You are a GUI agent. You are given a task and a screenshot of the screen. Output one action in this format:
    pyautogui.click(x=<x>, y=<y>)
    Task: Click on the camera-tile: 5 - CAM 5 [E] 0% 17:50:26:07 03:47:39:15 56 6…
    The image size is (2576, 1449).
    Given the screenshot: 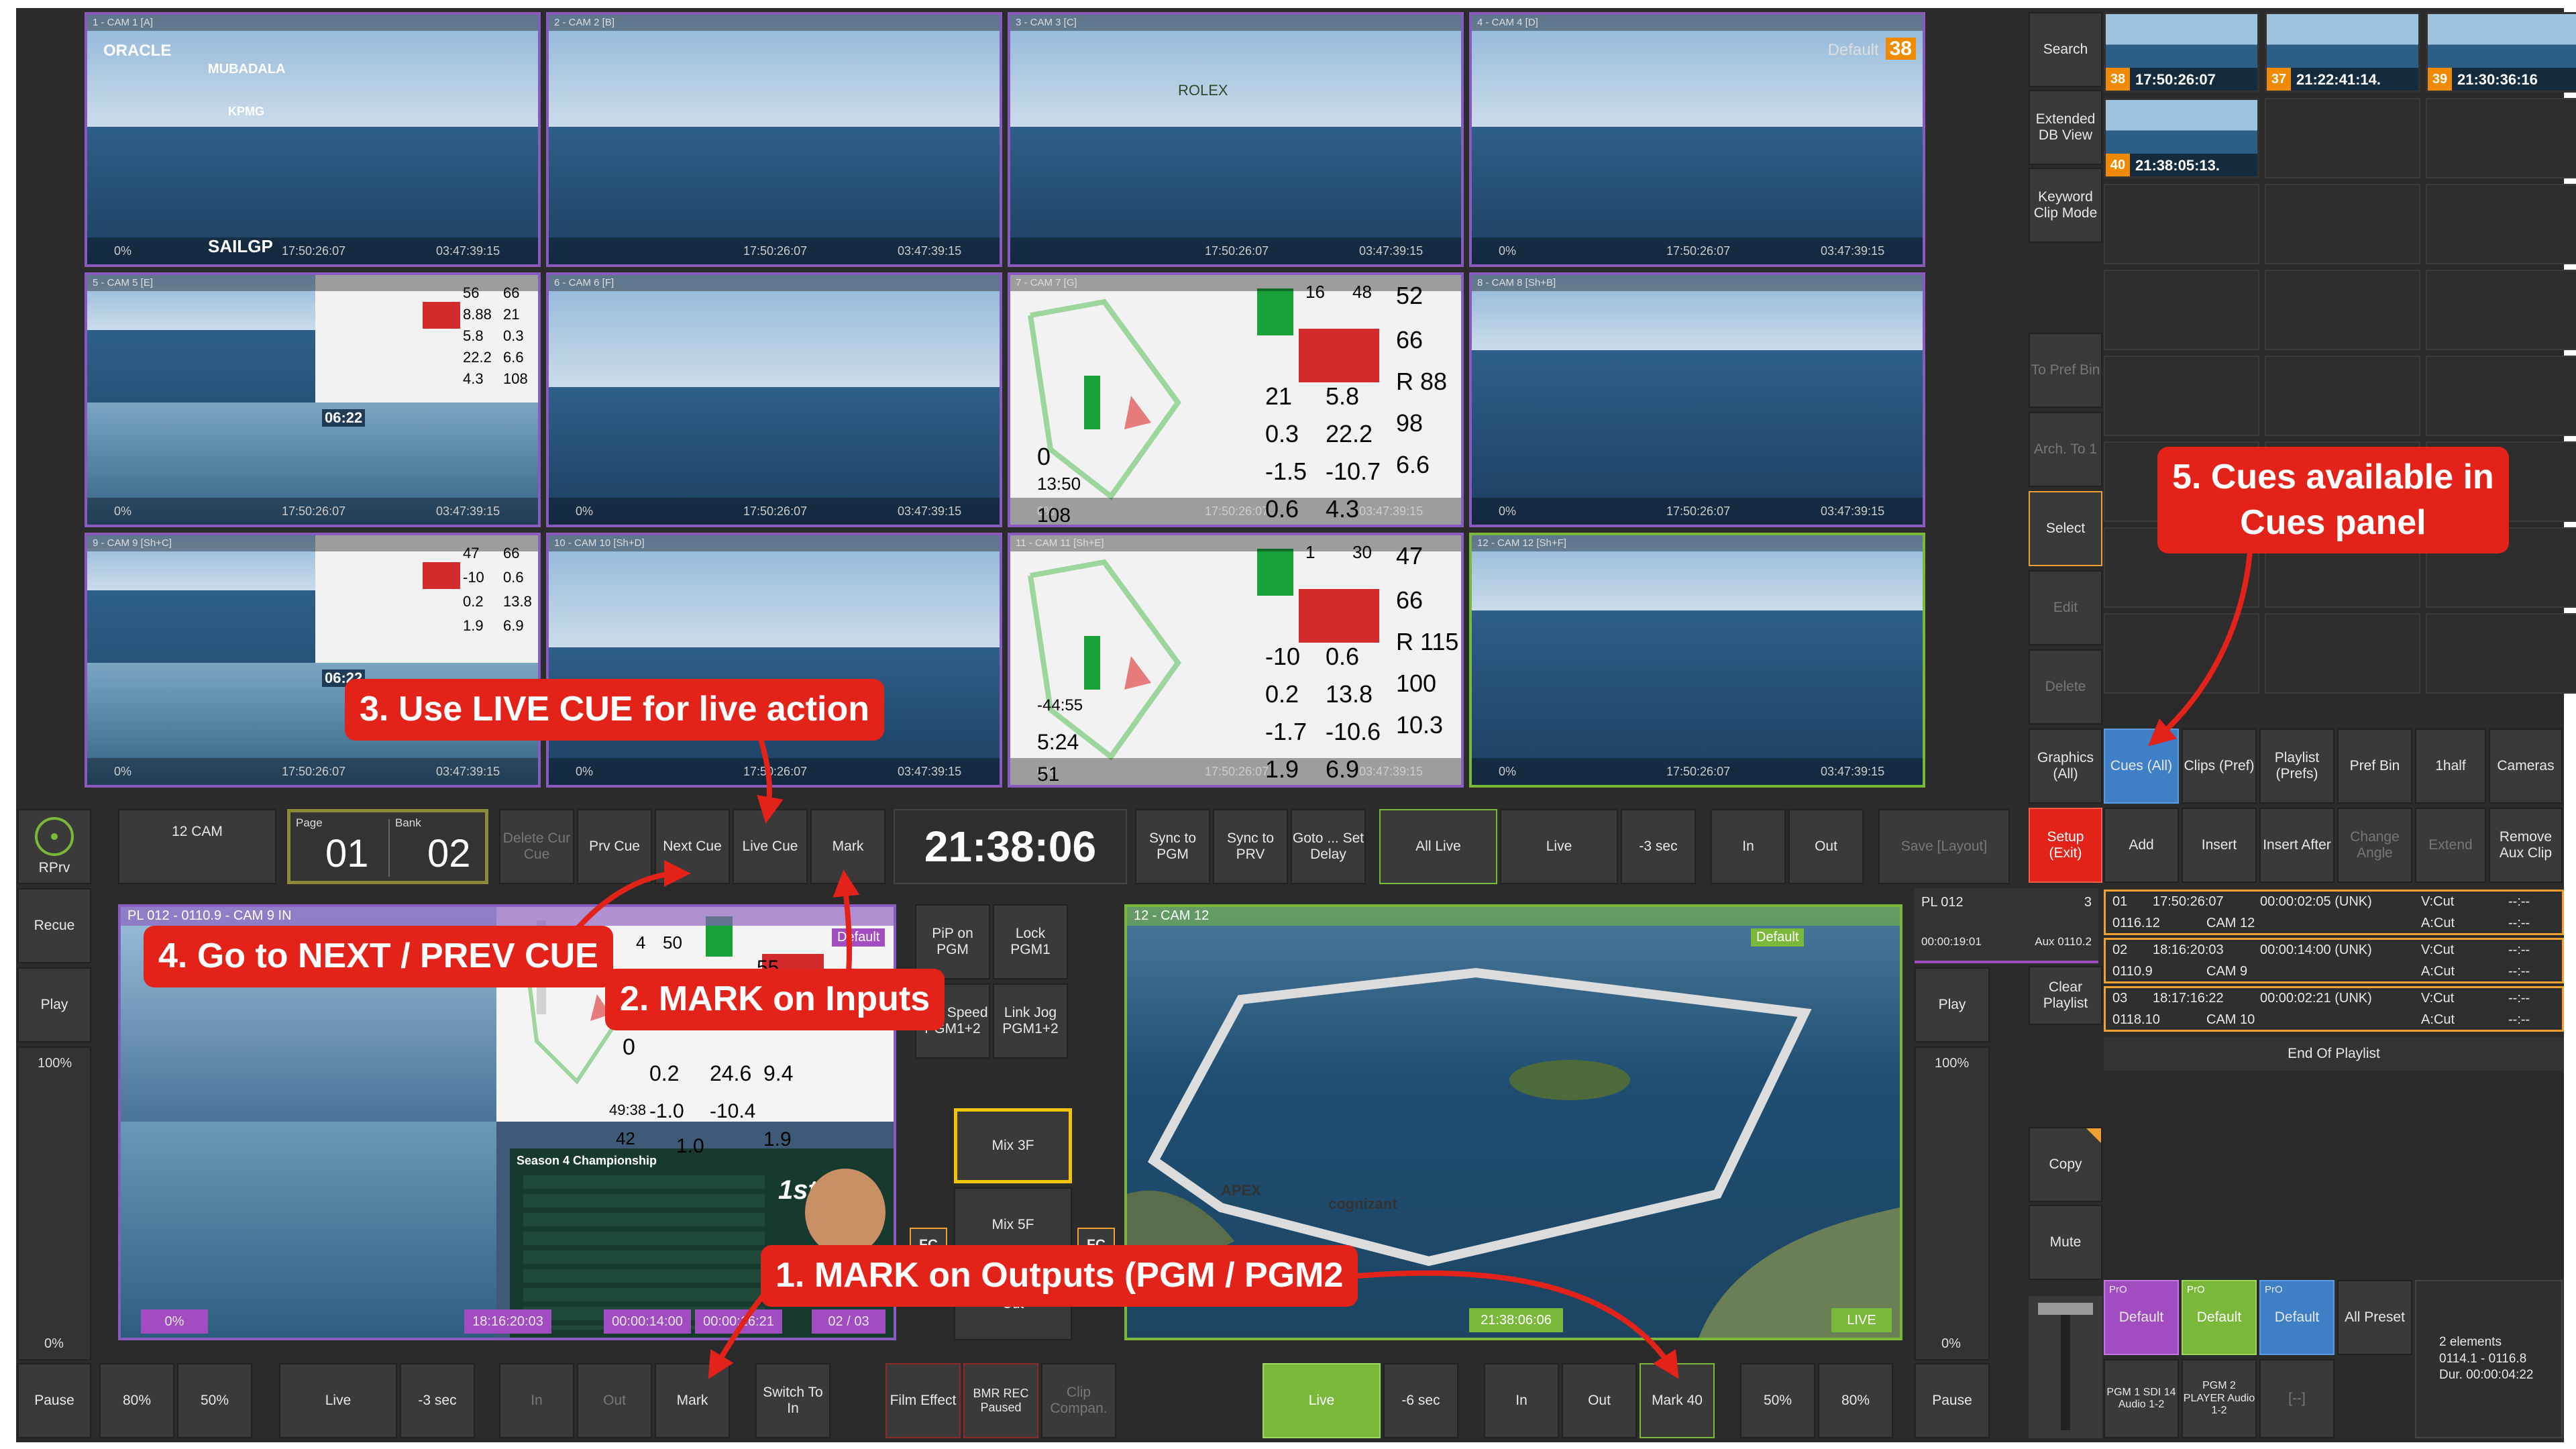 What is the action you would take?
    pyautogui.click(x=313, y=399)
    